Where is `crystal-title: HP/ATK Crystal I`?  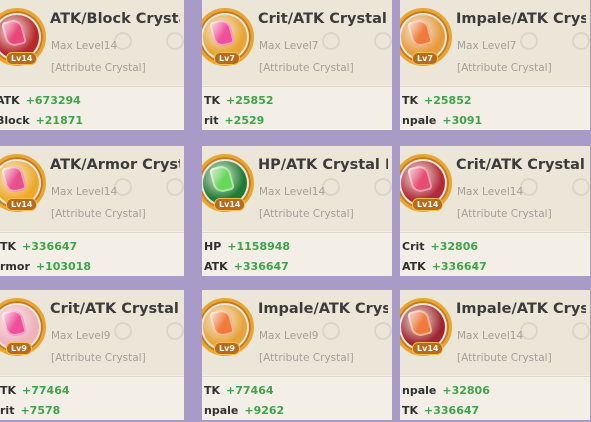
crystal-title: HP/ATK Crystal I is located at coordinates (323, 165).